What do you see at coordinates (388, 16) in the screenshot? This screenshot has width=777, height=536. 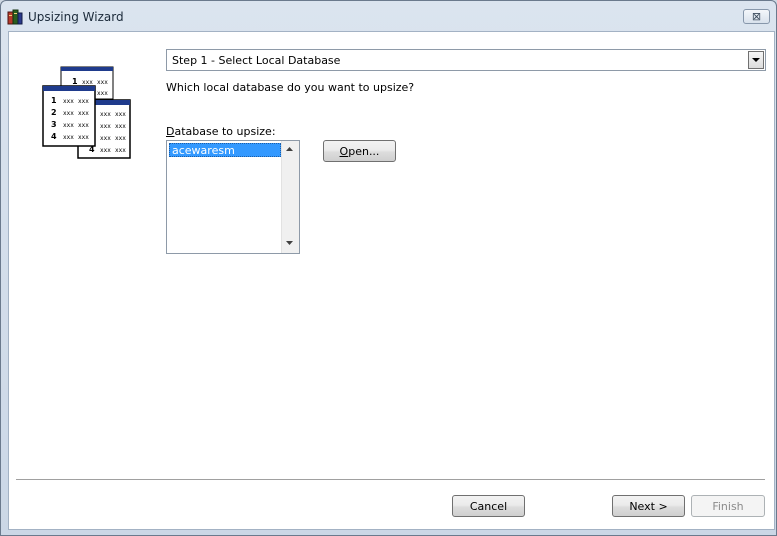 I see `title-bar: Upsizing Wizard ⊠` at bounding box center [388, 16].